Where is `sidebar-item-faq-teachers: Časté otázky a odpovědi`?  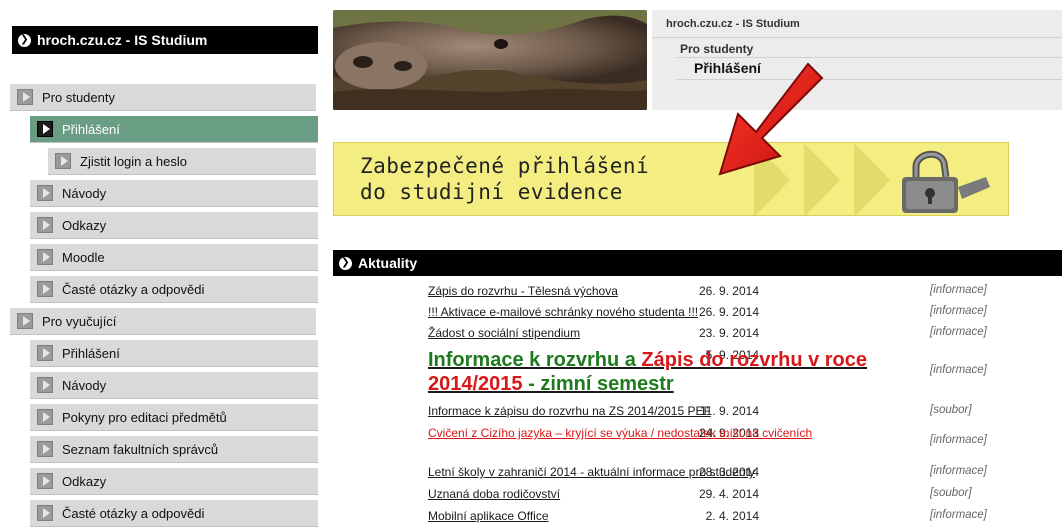
sidebar-item-faq-teachers: Časté otázky a odpovědi is located at coordinates (174, 513).